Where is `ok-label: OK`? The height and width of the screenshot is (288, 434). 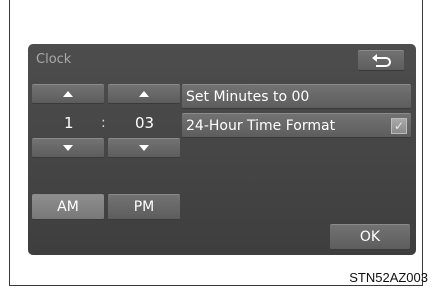
ok-label: OK is located at coordinates (370, 237).